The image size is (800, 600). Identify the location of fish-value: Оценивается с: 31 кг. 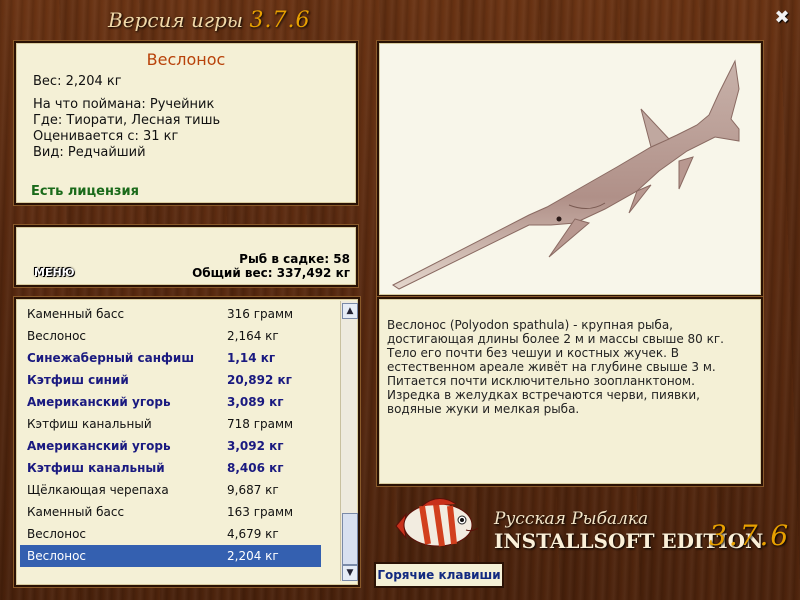
(106, 136).